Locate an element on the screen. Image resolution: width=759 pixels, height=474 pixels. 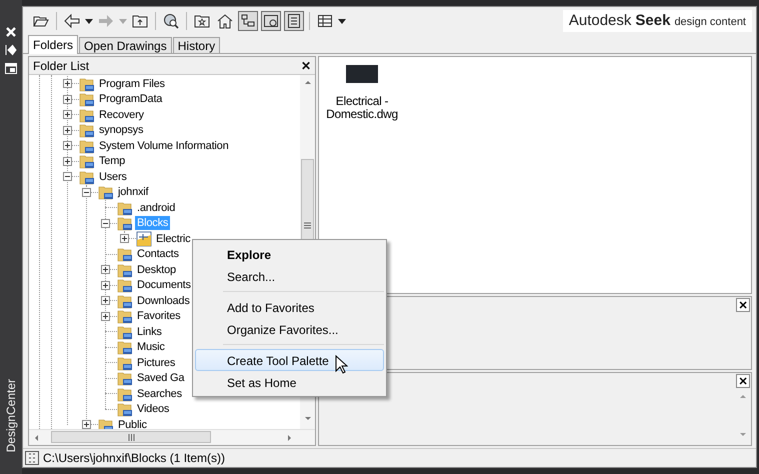
palette-title: DesignCenter is located at coordinates (11, 415).